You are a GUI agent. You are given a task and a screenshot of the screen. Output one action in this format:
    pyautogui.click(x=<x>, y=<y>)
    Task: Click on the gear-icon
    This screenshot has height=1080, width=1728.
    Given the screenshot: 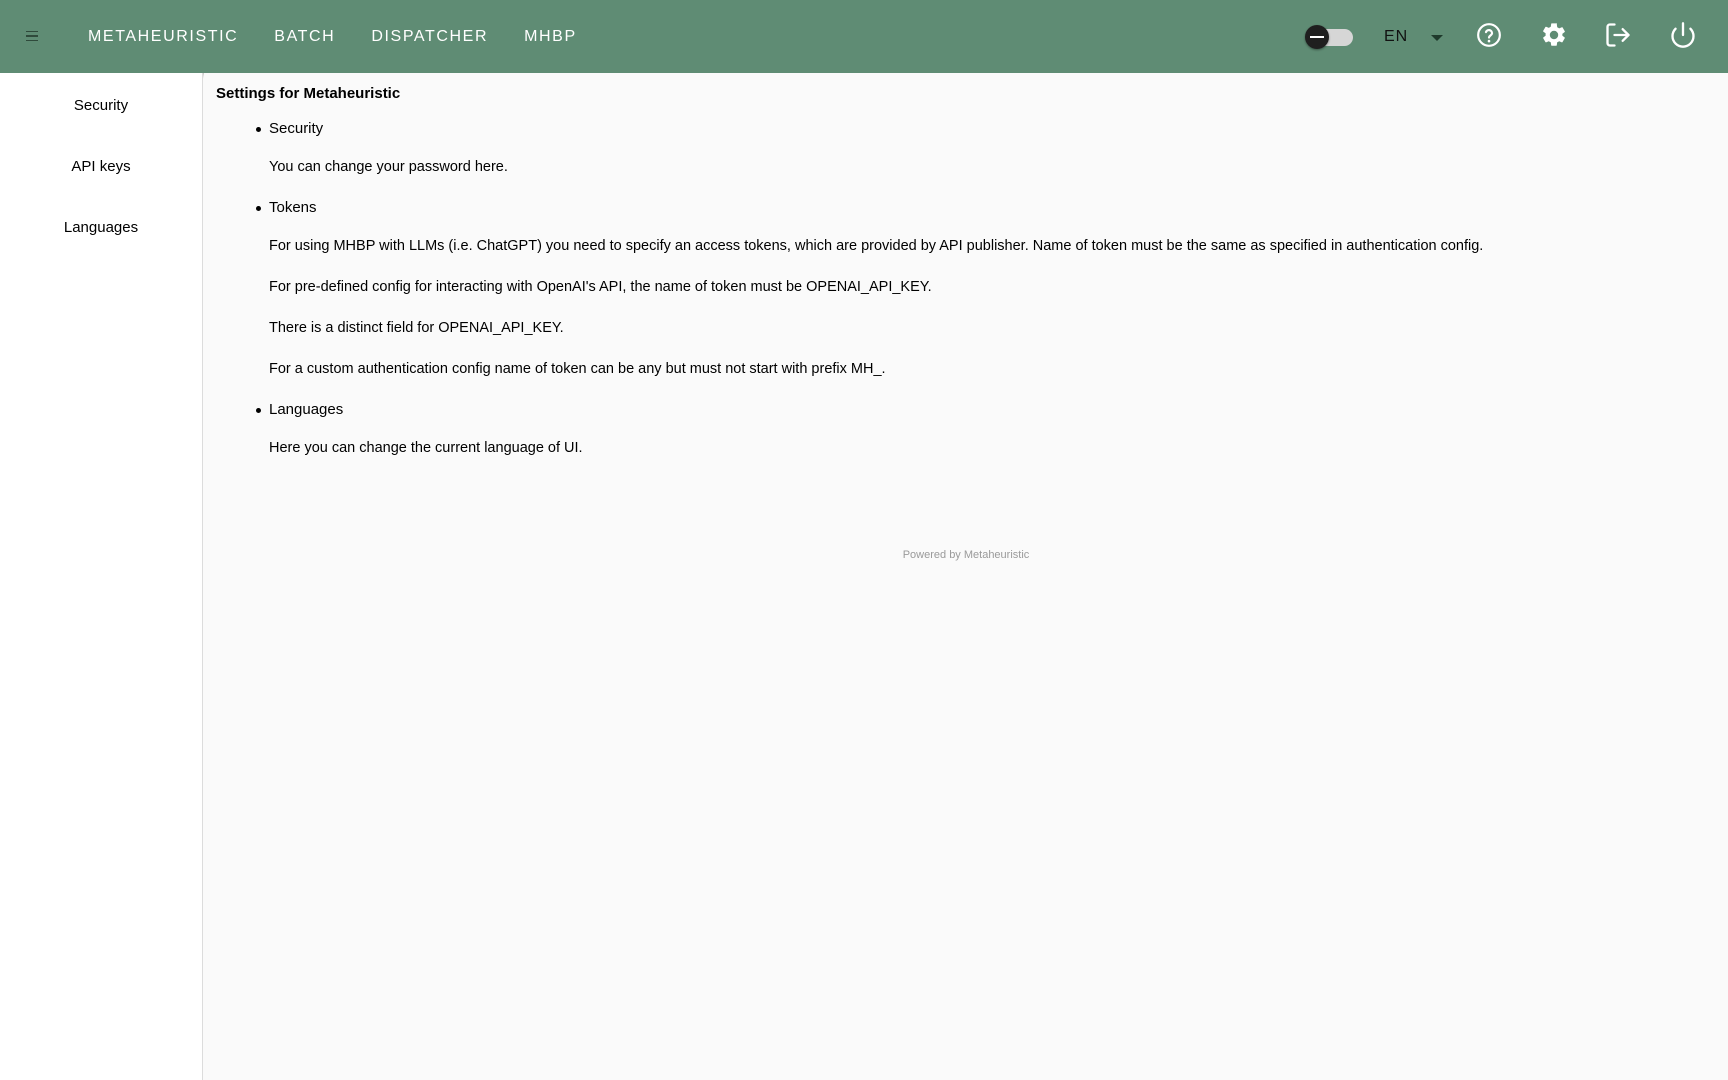 What is the action you would take?
    pyautogui.click(x=1554, y=35)
    